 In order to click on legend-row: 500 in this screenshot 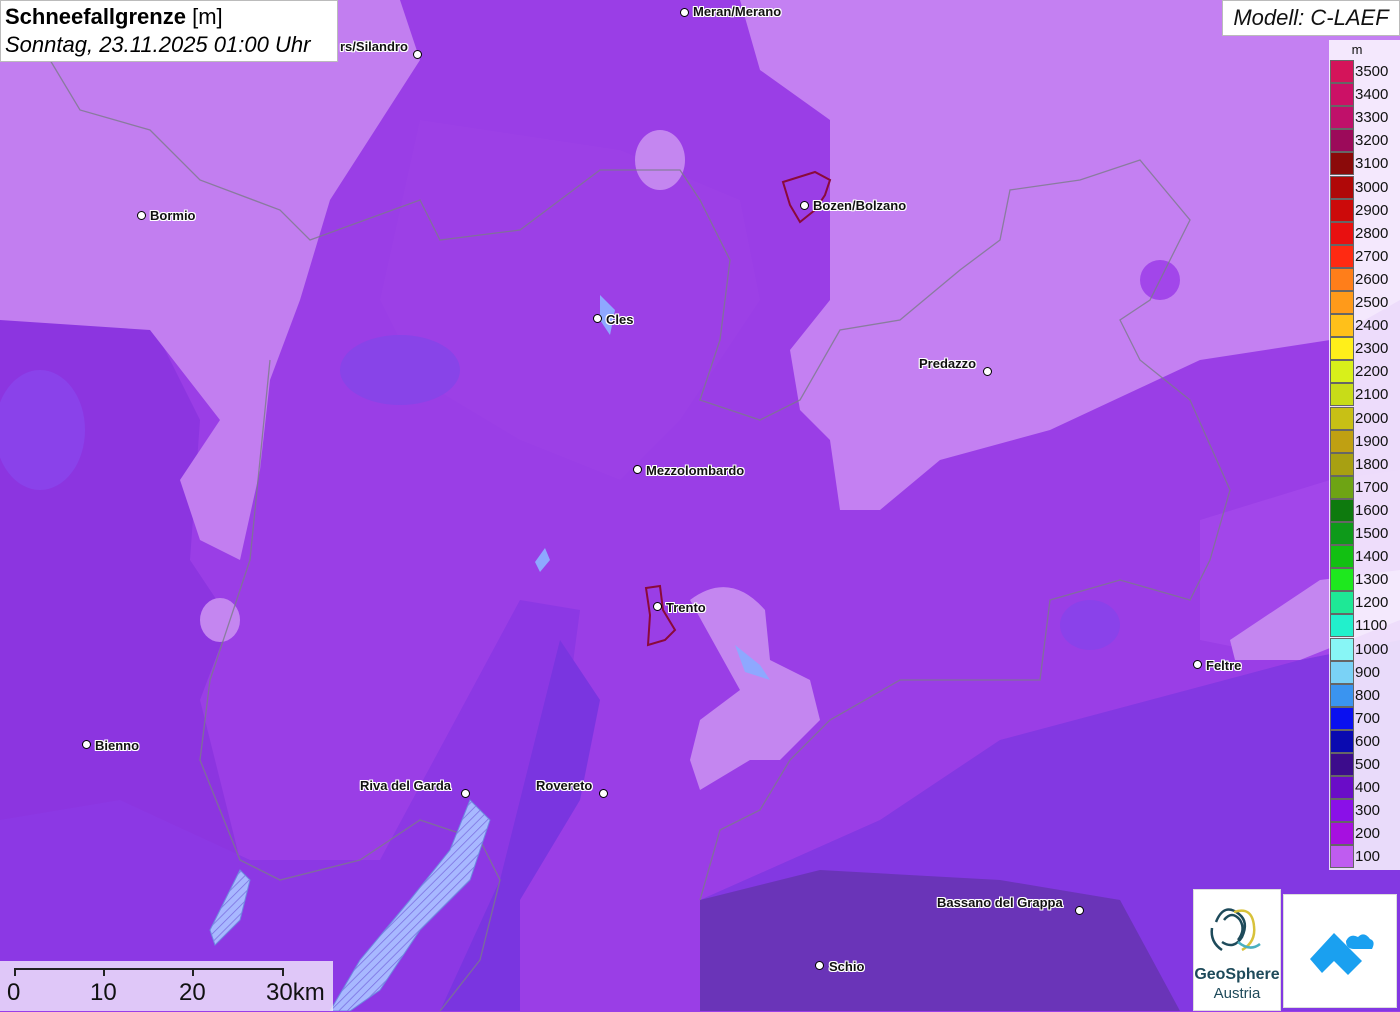, I will do `click(1364, 764)`.